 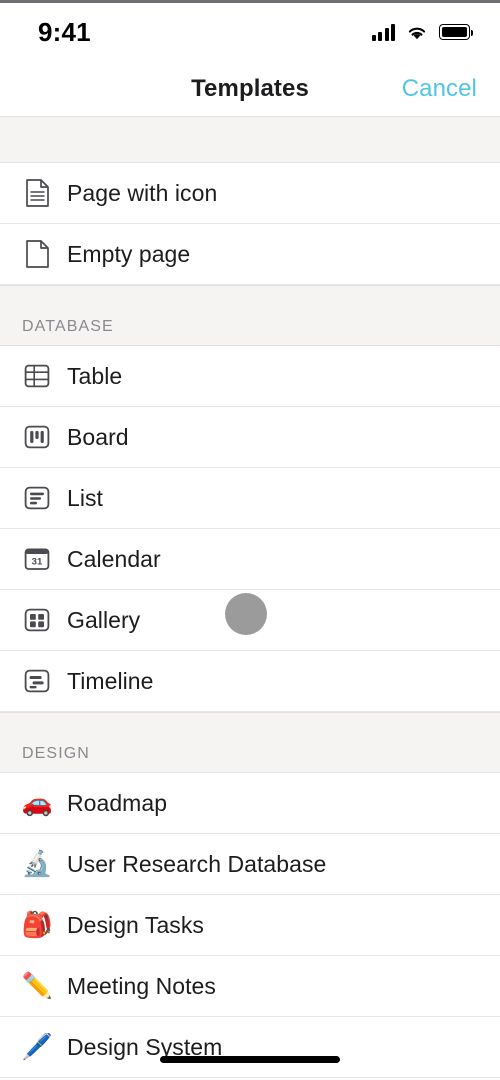 I want to click on list-item-label: Board, so click(x=98, y=436).